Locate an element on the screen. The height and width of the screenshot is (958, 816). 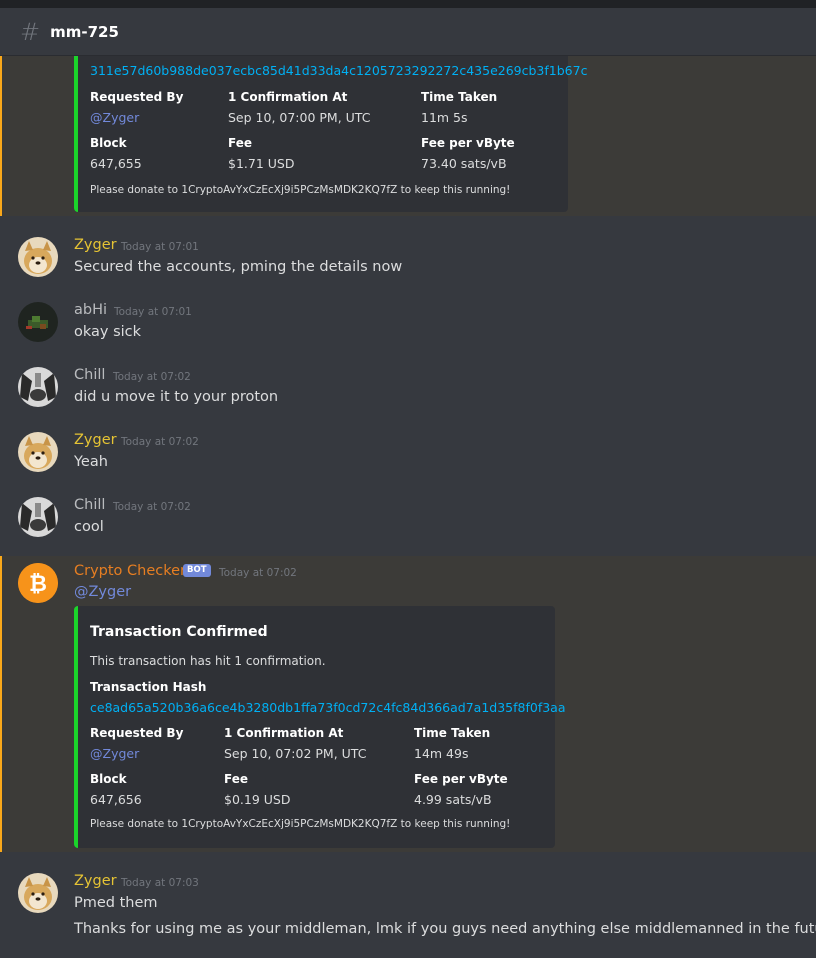
fee-value: $0.19 USD is located at coordinates (257, 799).